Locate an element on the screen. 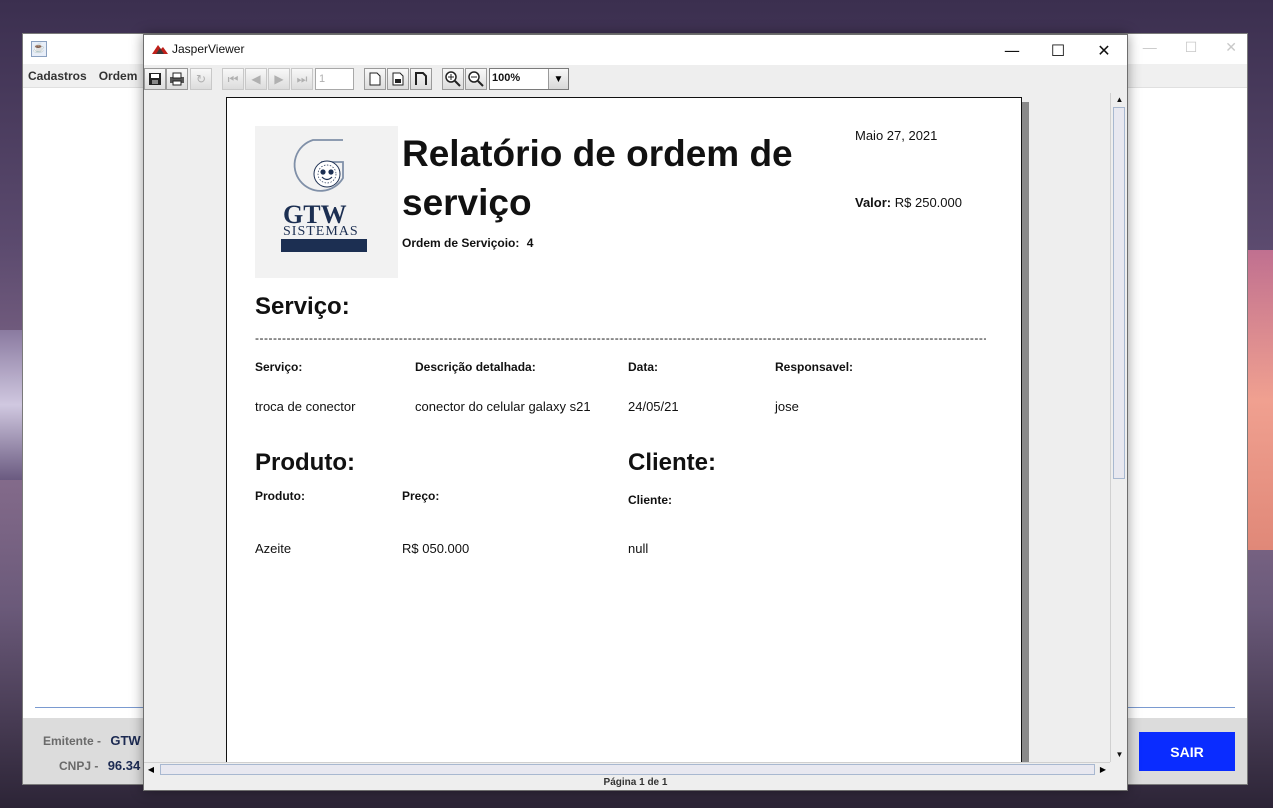  report-title-line2: serviço is located at coordinates (467, 202).